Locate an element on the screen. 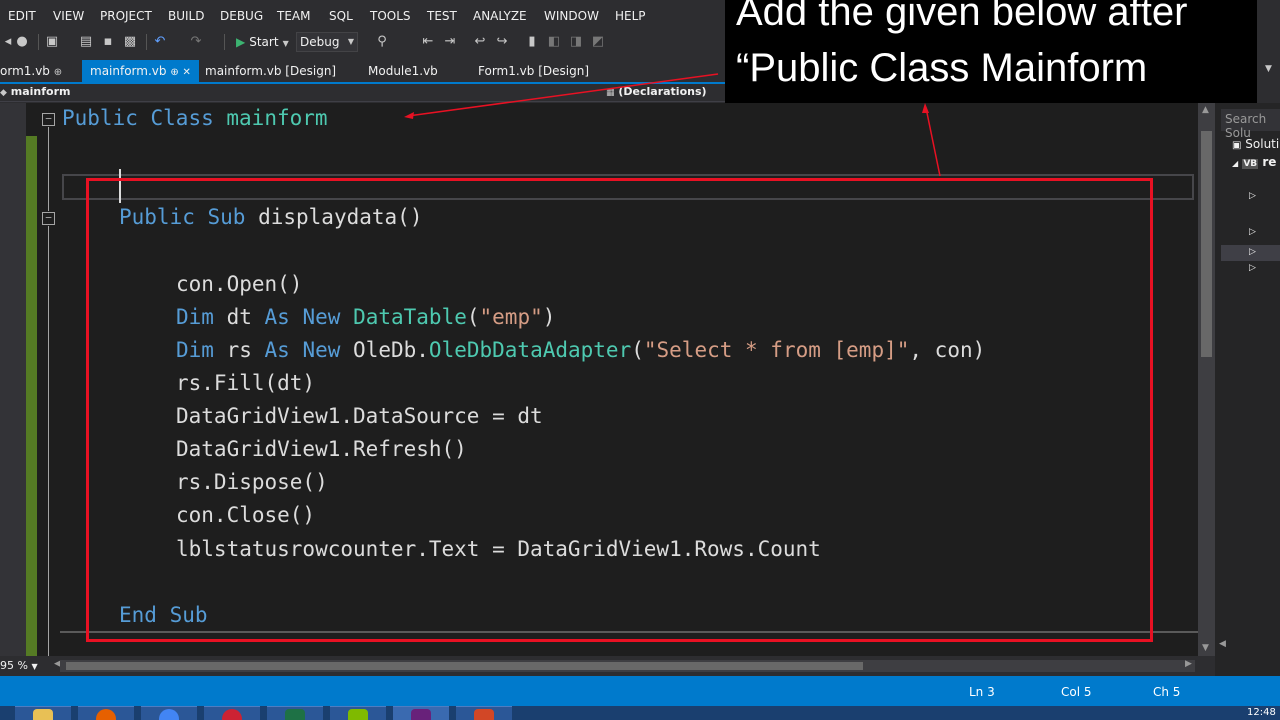 The height and width of the screenshot is (720, 1280). horizontal-scrollbar is located at coordinates (627, 666).